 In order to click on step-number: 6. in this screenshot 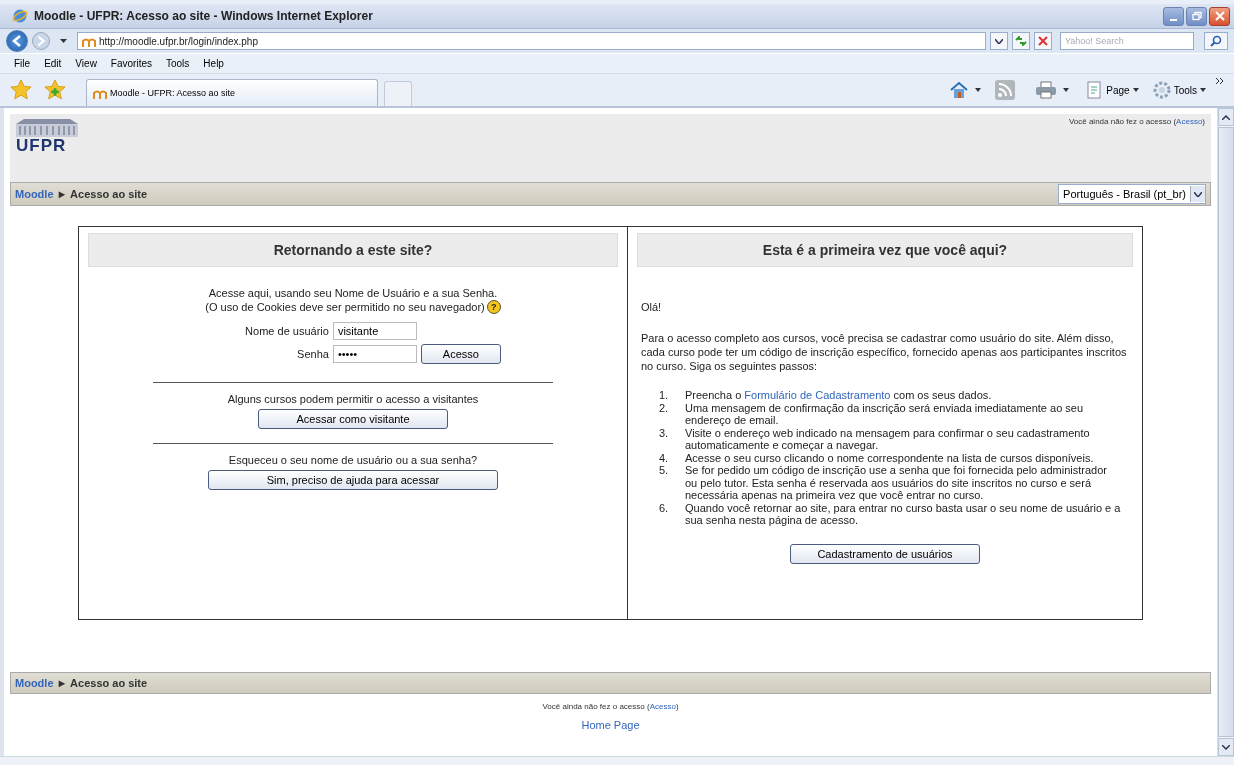, I will do `click(664, 508)`.